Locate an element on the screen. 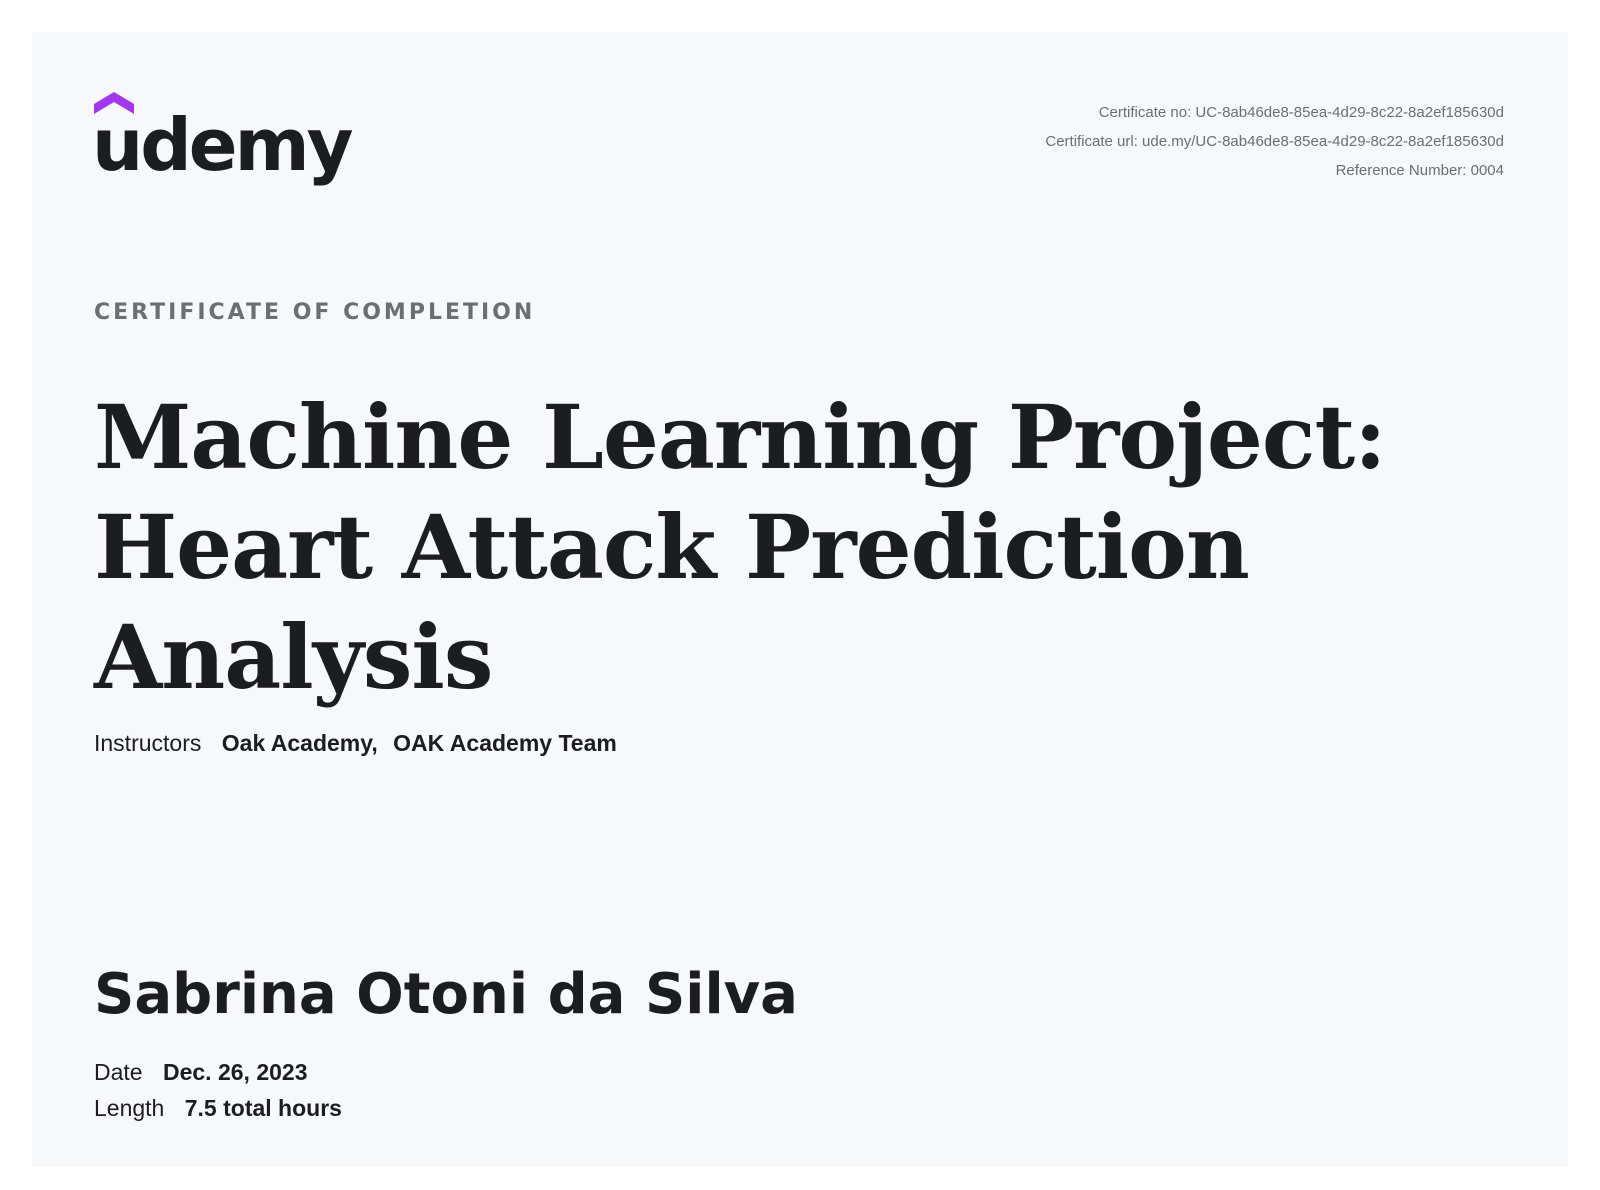  length-value: 7.5 total hours is located at coordinates (263, 1108).